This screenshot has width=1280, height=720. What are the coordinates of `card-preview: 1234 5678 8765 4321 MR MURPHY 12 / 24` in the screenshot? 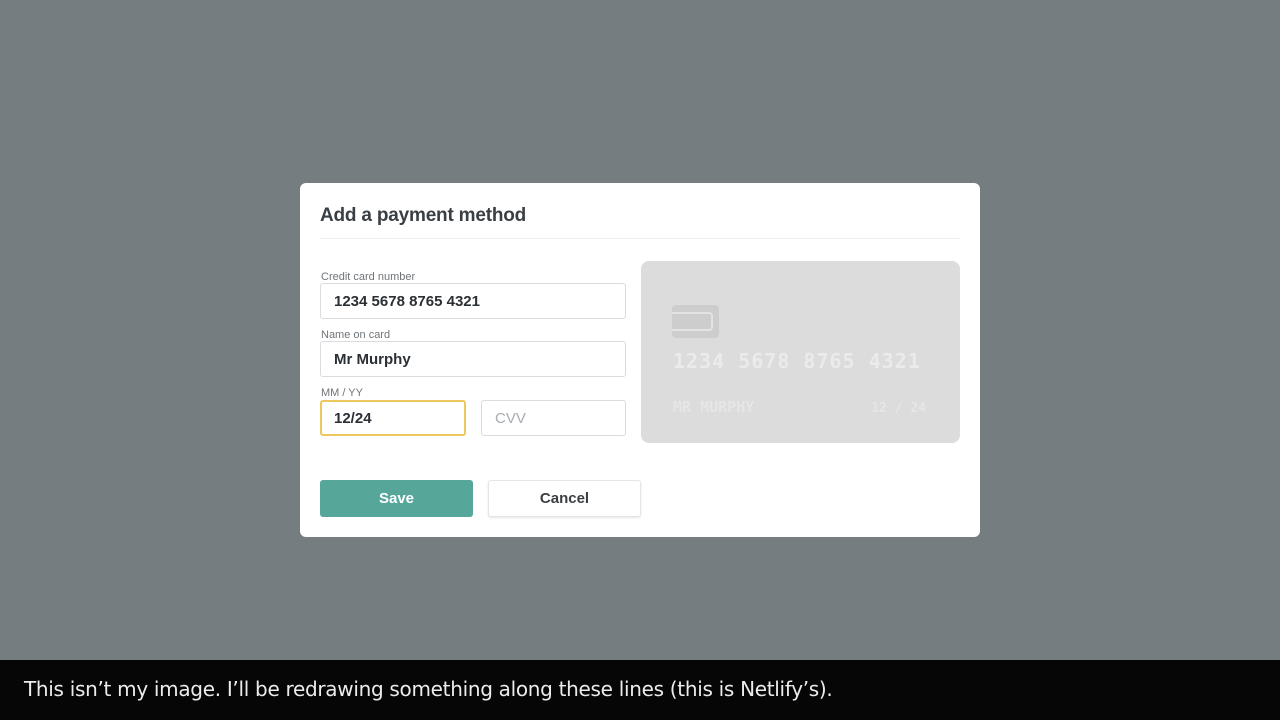 It's located at (800, 352).